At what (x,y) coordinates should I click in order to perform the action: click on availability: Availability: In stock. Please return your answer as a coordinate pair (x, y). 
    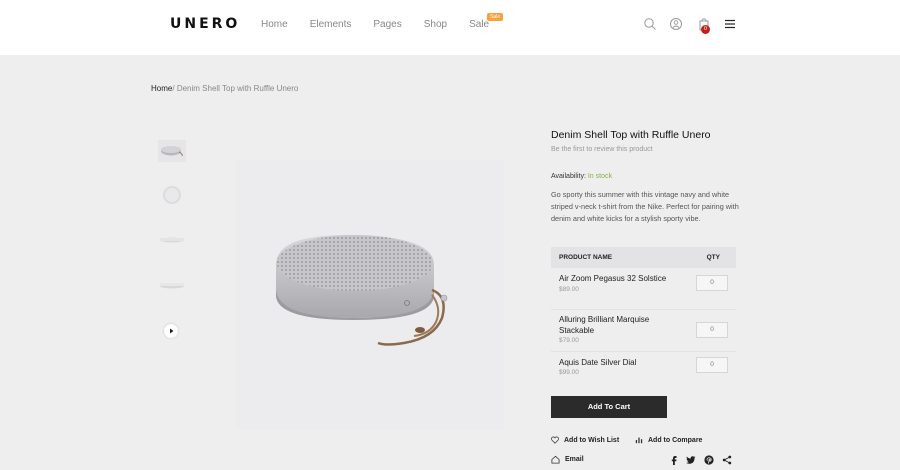
    Looking at the image, I should click on (581, 176).